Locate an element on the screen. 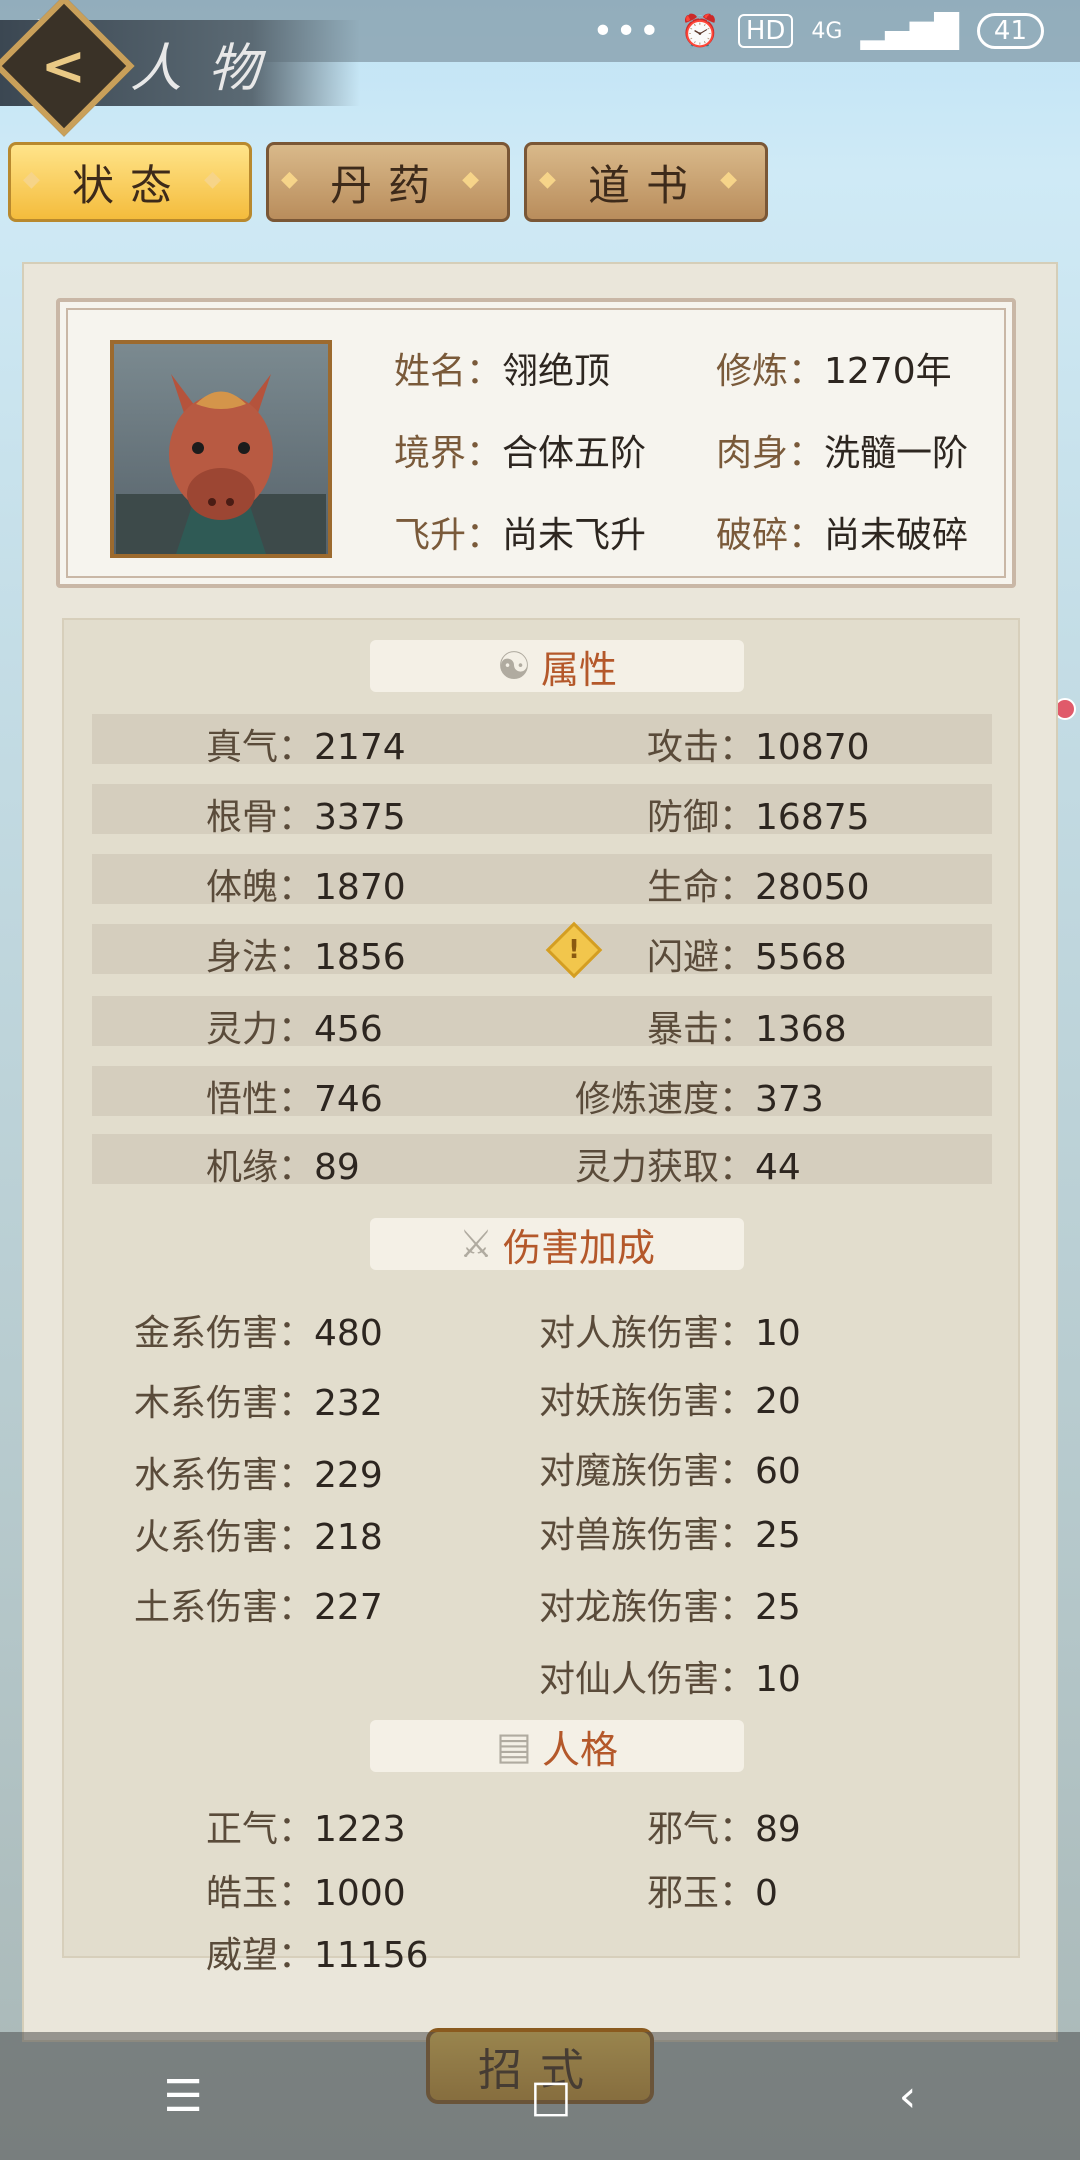 This screenshot has height=2160, width=1080. stat-entry: 威望：11156 is located at coordinates (317, 1955).